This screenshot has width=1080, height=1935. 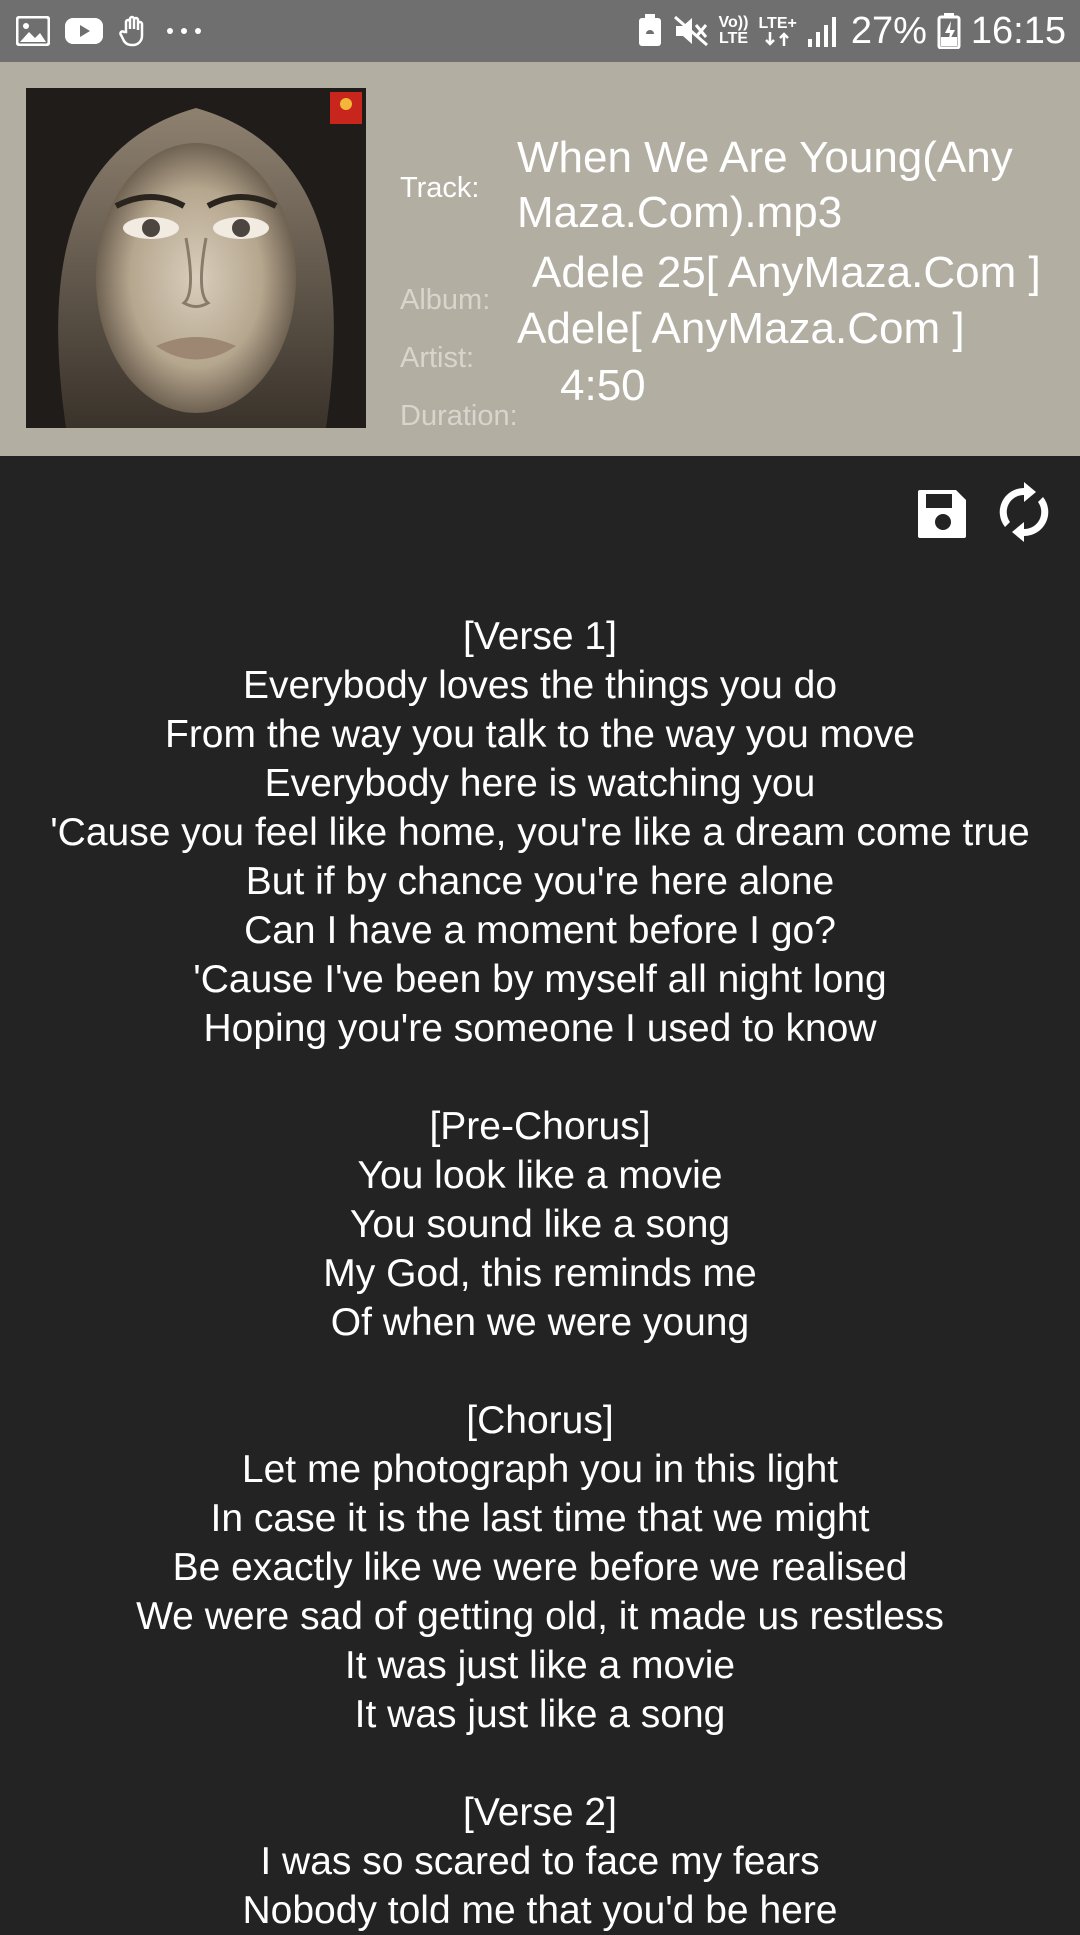 What do you see at coordinates (445, 300) in the screenshot?
I see `album-label: Album:` at bounding box center [445, 300].